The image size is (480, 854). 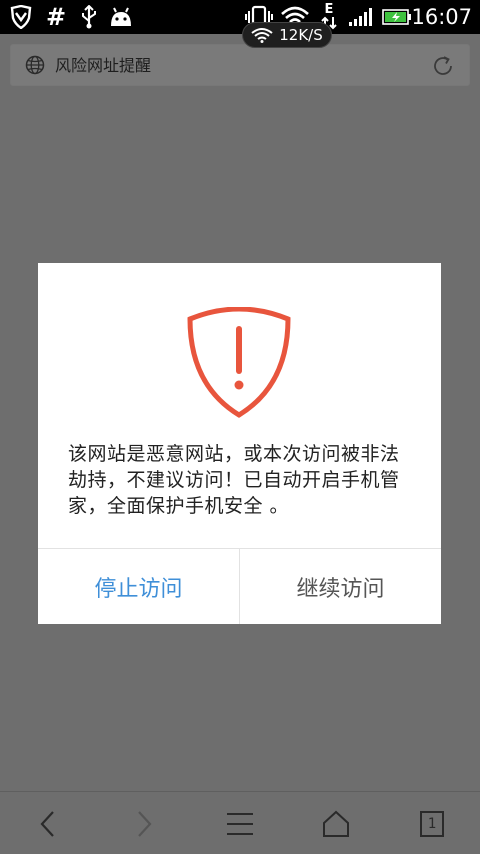 What do you see at coordinates (301, 35) in the screenshot?
I see `network-speed-text: 12K/S` at bounding box center [301, 35].